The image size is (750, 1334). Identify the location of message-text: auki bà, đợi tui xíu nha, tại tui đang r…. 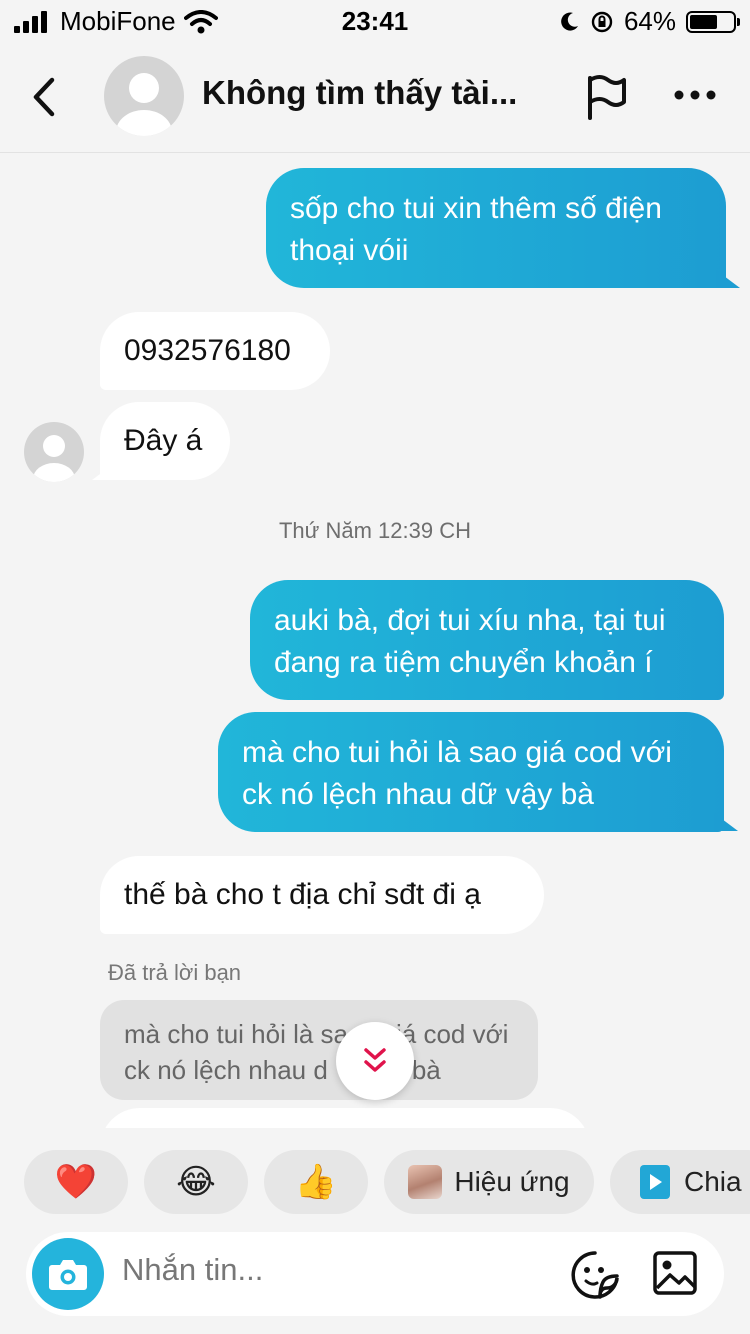
(470, 641).